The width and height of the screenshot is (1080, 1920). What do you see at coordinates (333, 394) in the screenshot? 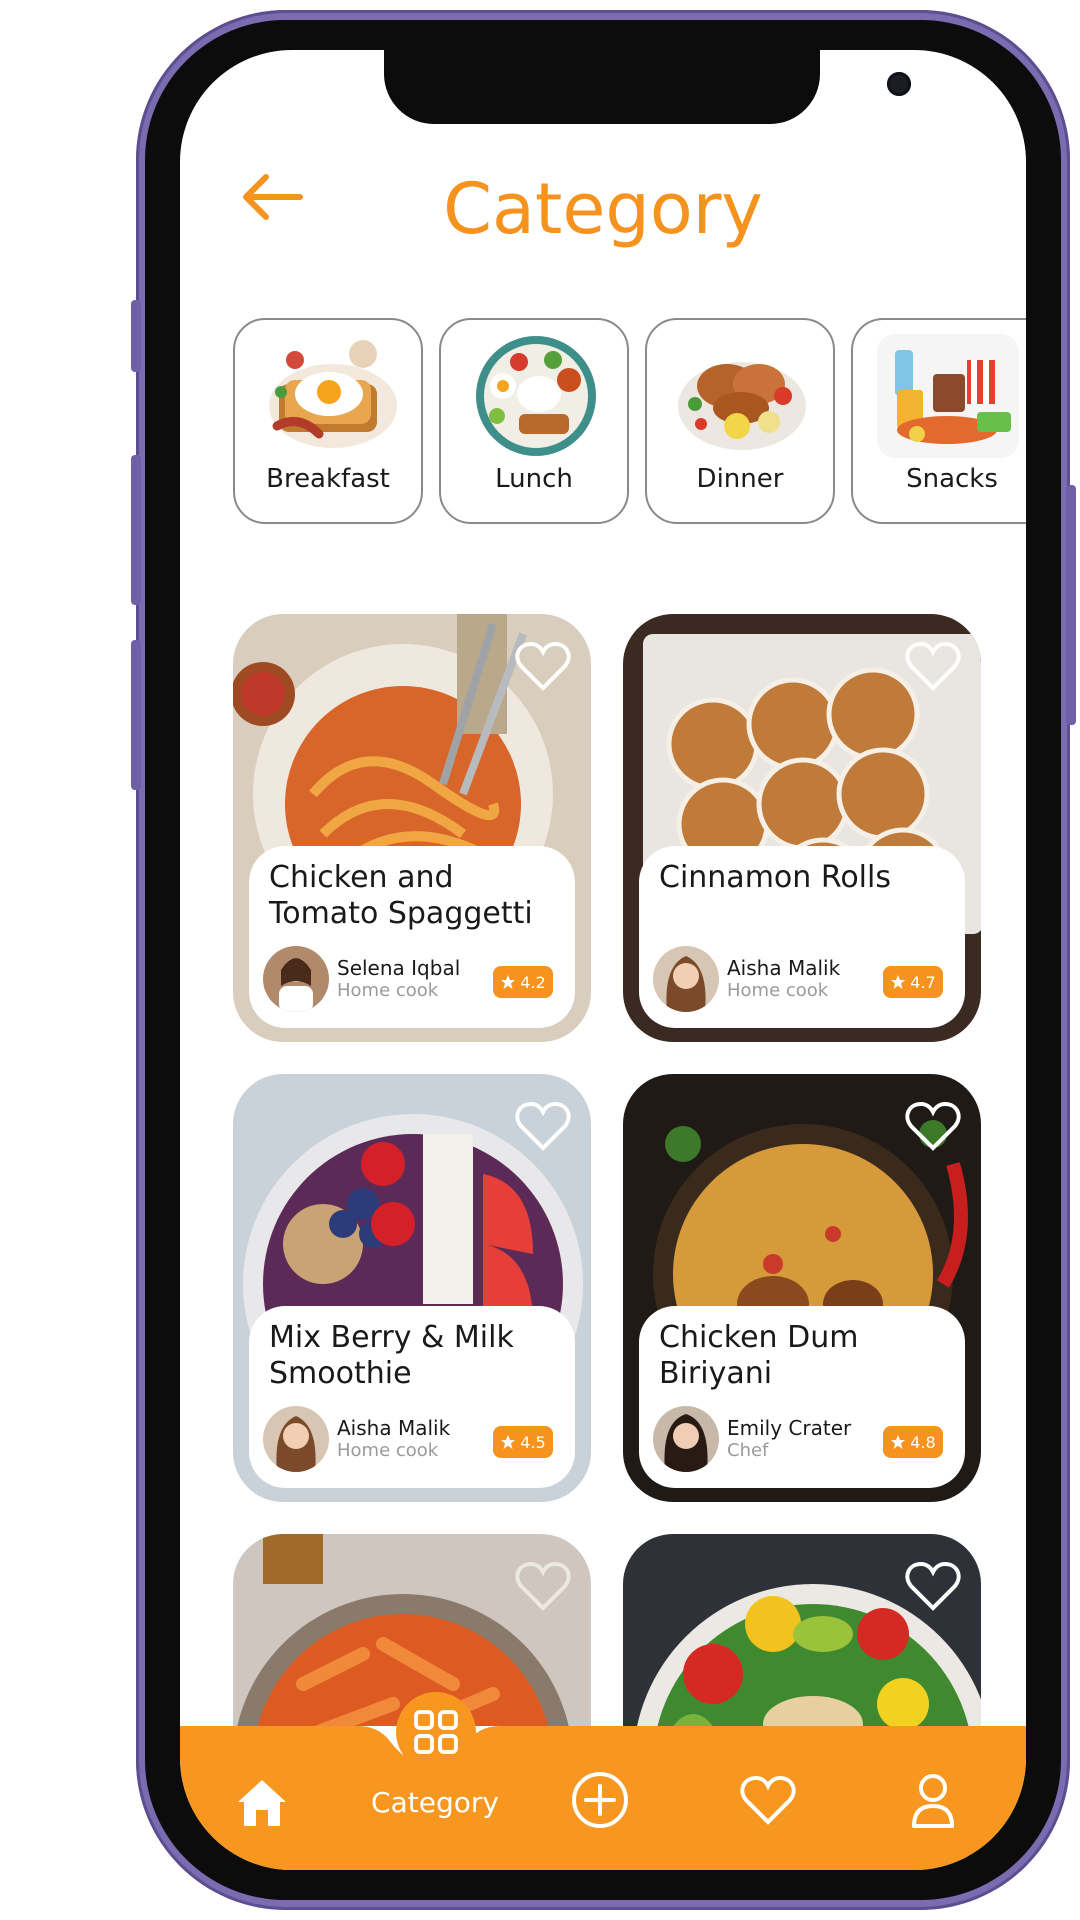
I see `breakfast-plate-icon` at bounding box center [333, 394].